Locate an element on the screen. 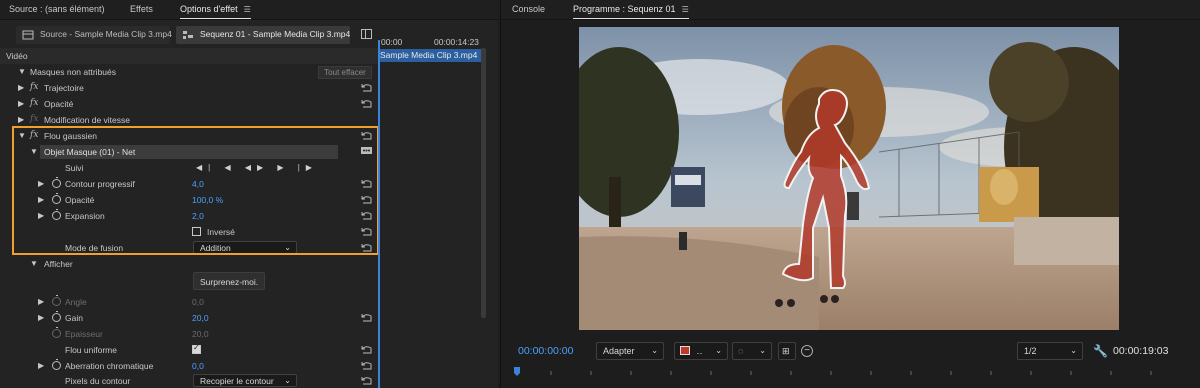 This screenshot has height=388, width=1200. source-clip-button: Source - Sample Media Clip 3.mp4 is located at coordinates (94, 35).